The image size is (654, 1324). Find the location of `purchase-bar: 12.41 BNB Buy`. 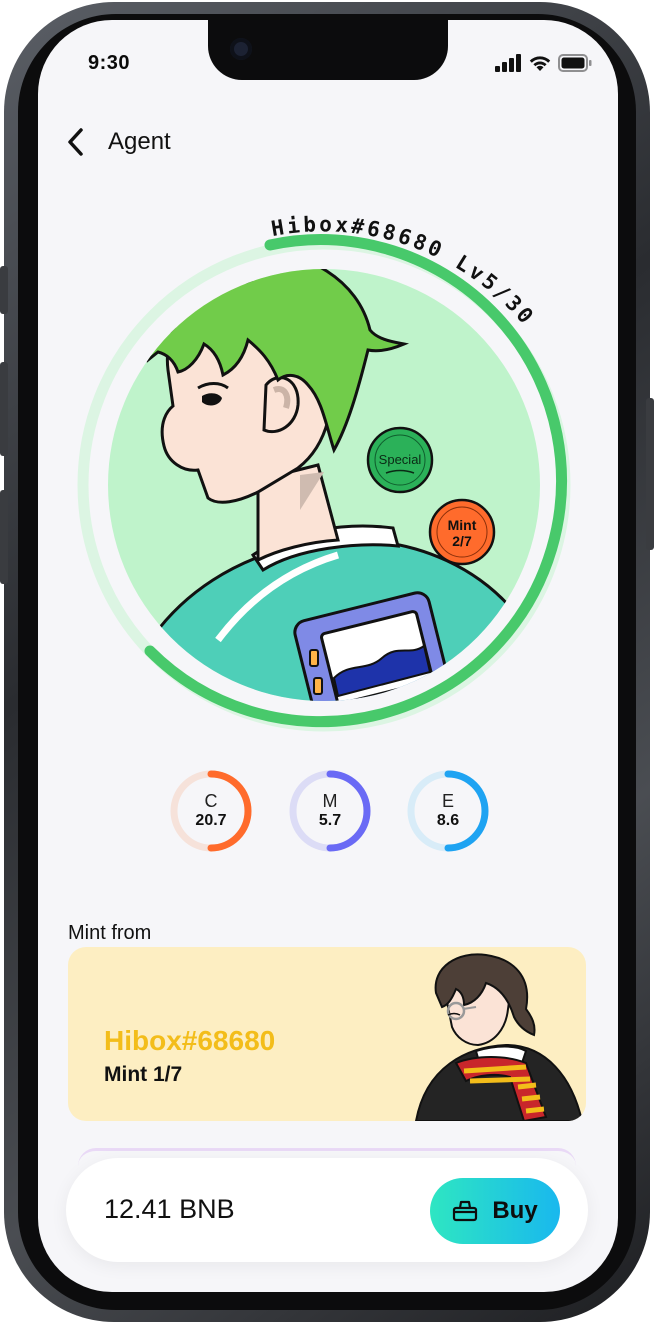

purchase-bar: 12.41 BNB Buy is located at coordinates (327, 1210).